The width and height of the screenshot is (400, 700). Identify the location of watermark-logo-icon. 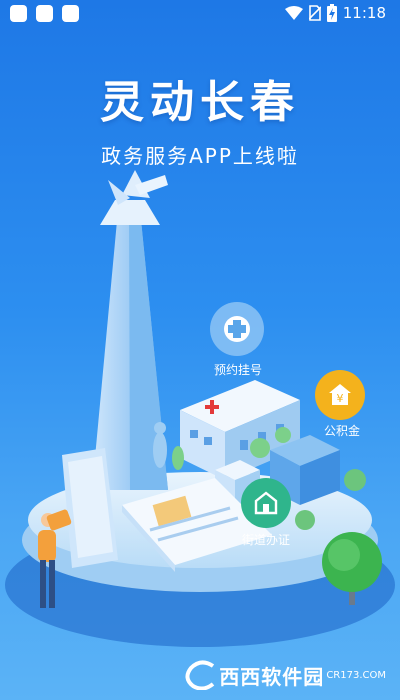
(200, 675).